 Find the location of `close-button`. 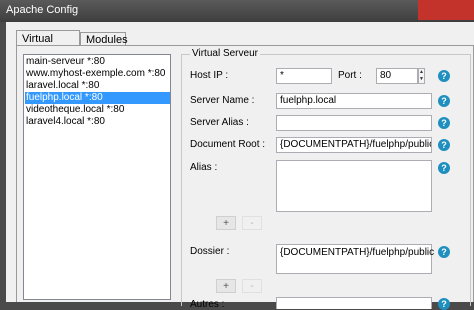

close-button is located at coordinates (446, 10).